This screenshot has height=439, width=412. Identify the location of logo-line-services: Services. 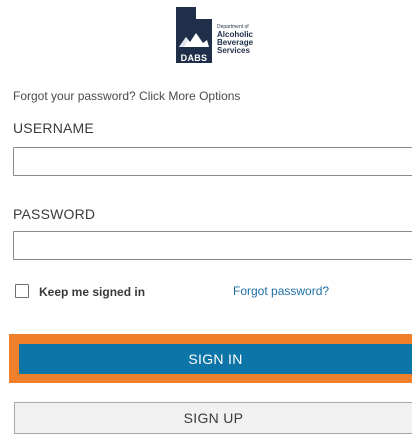
(233, 50).